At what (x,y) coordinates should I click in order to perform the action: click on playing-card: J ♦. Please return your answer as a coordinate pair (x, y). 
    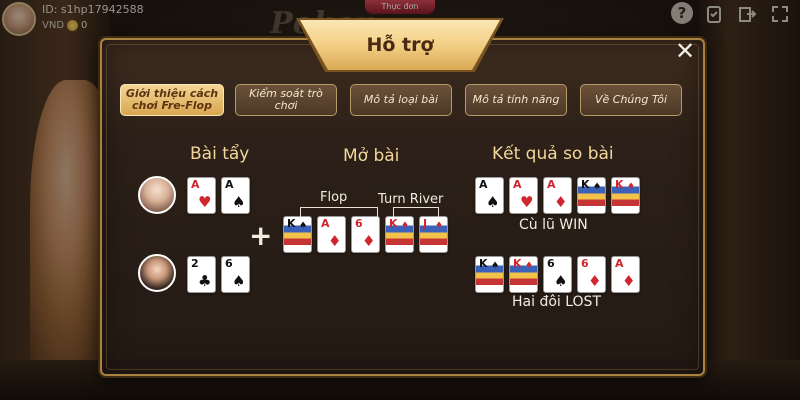
    Looking at the image, I should click on (433, 234).